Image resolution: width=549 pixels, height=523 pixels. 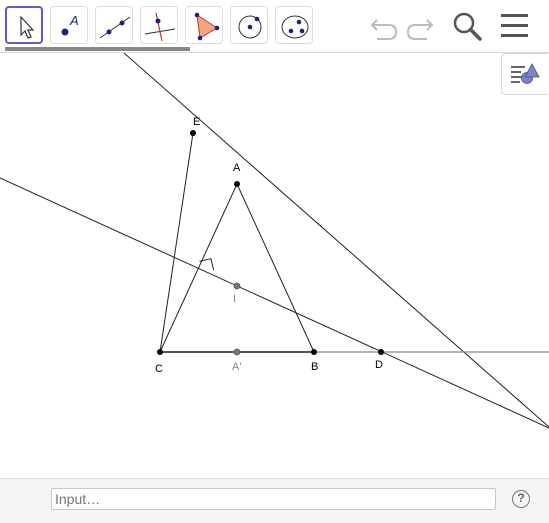 I want to click on point-tool-button: A, so click(x=69, y=25).